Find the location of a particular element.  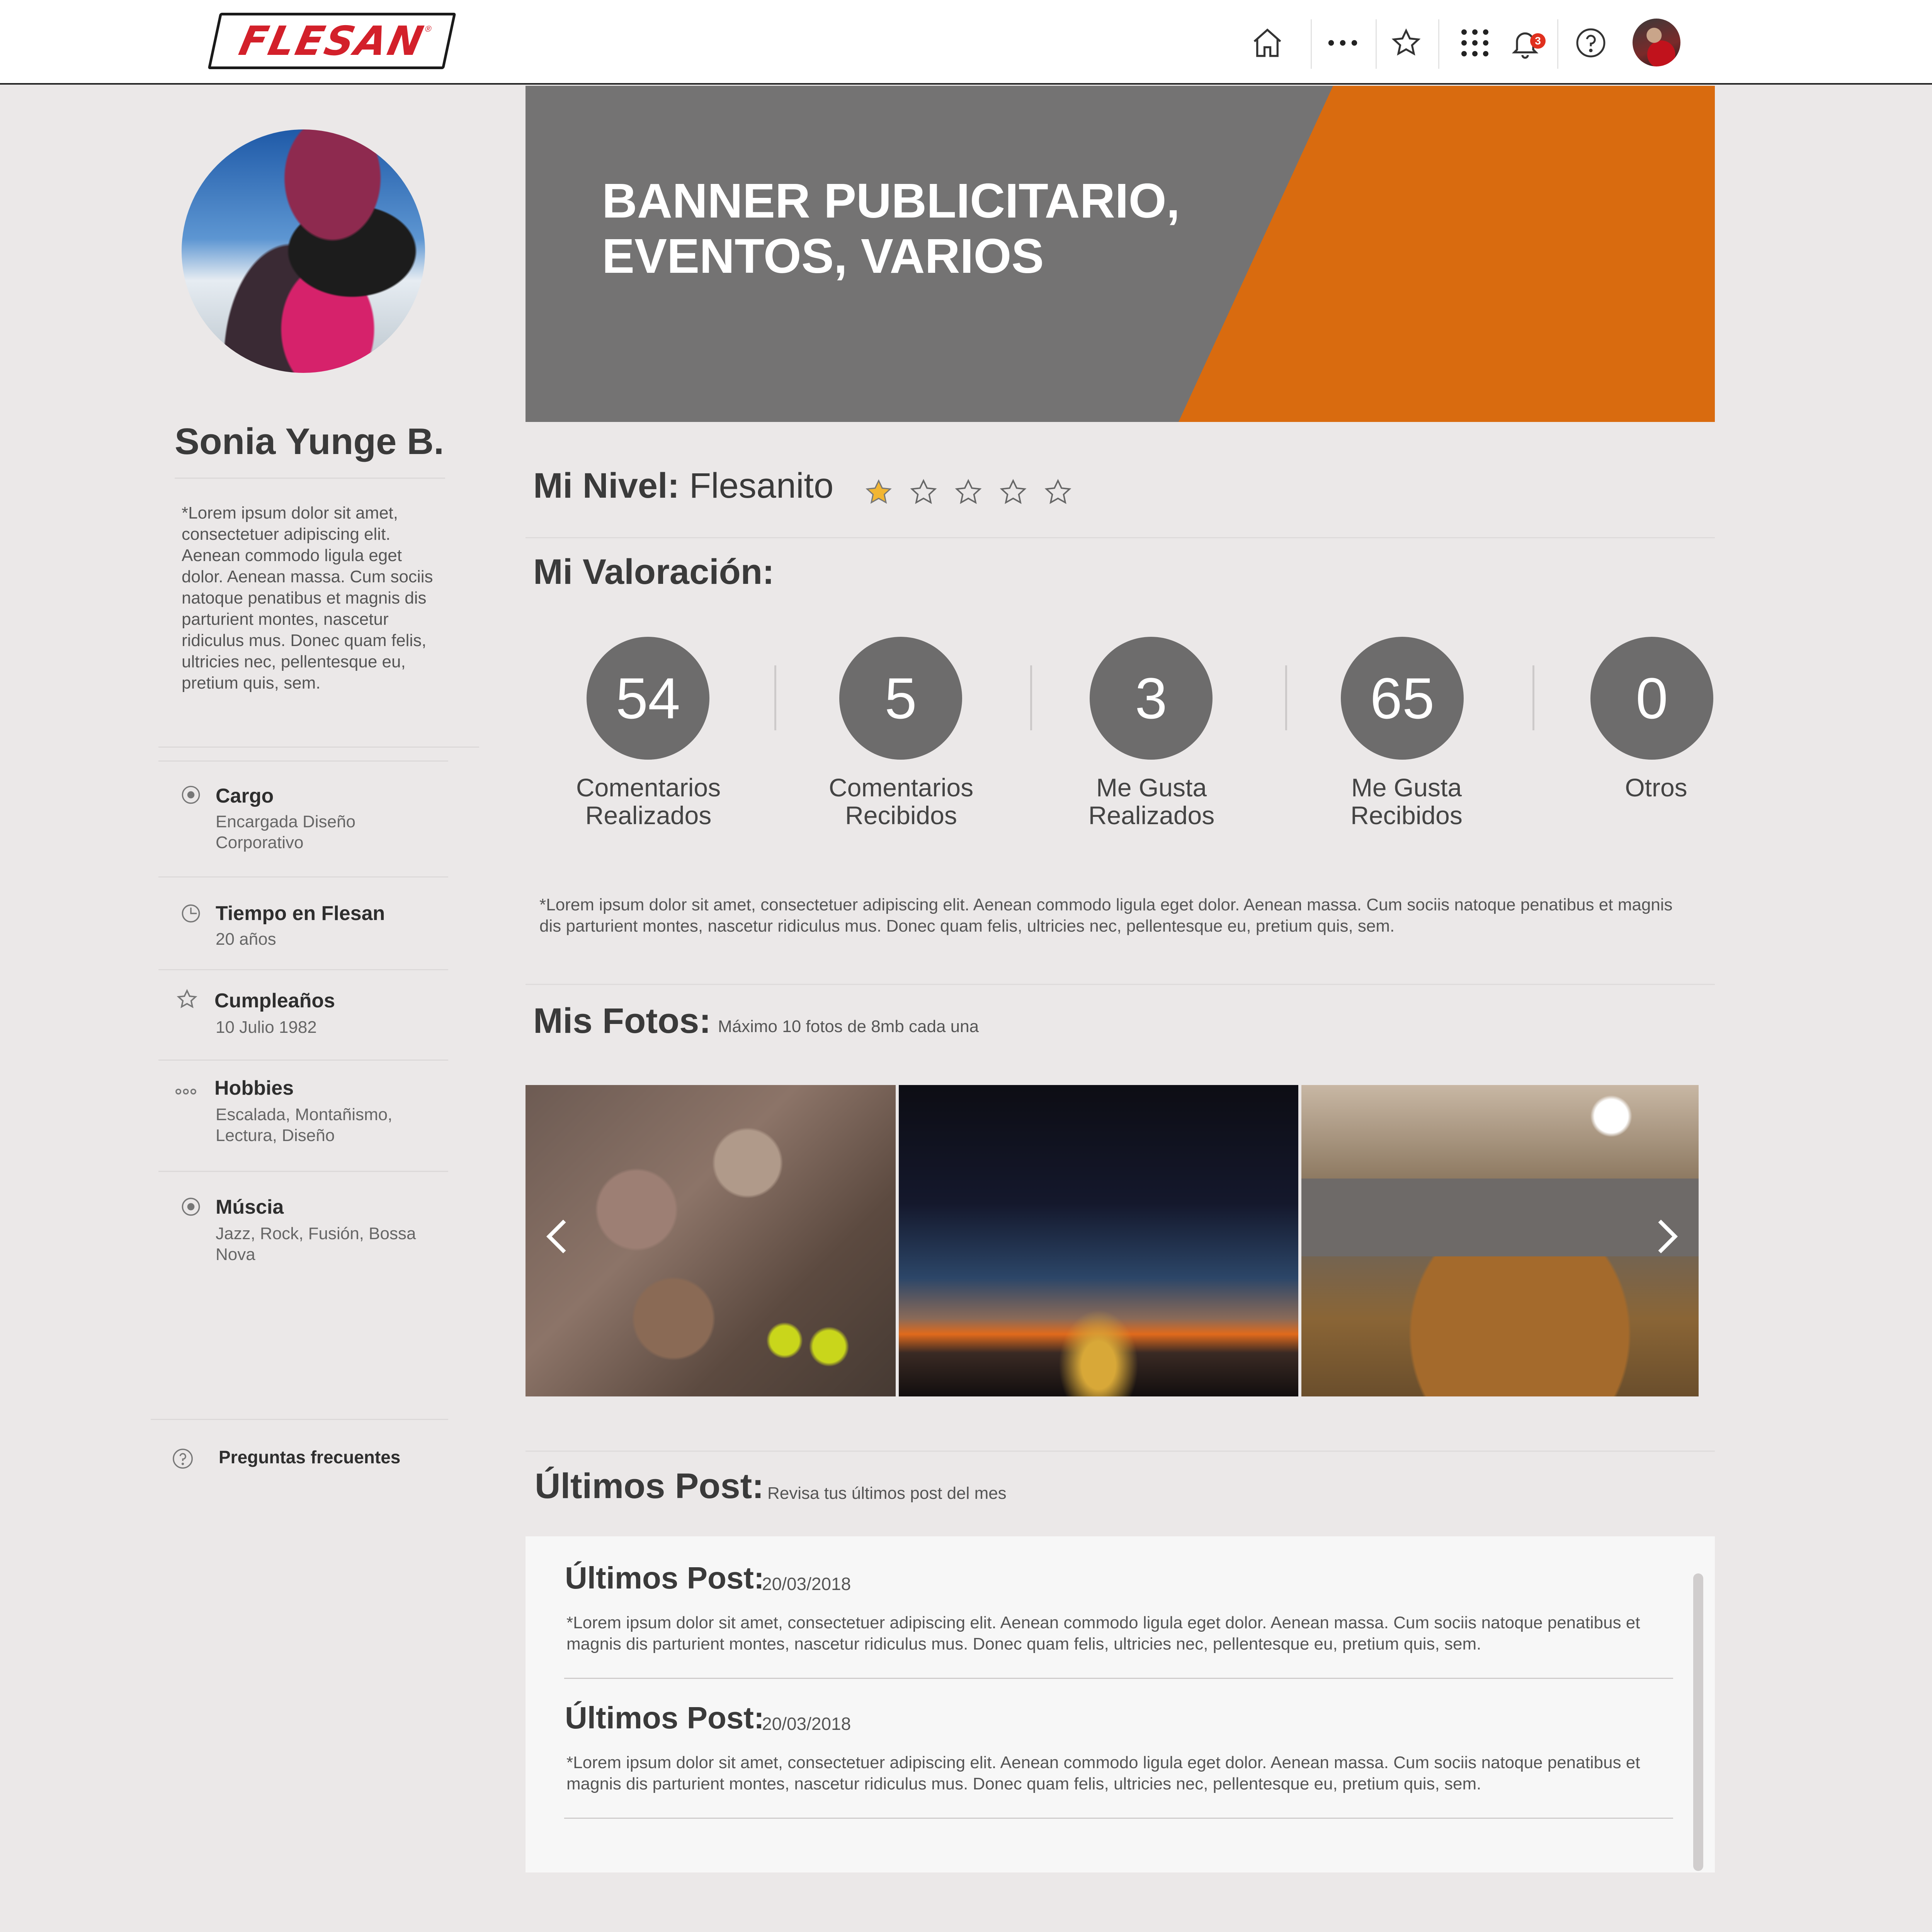

photo-sunset is located at coordinates (1099, 1241).